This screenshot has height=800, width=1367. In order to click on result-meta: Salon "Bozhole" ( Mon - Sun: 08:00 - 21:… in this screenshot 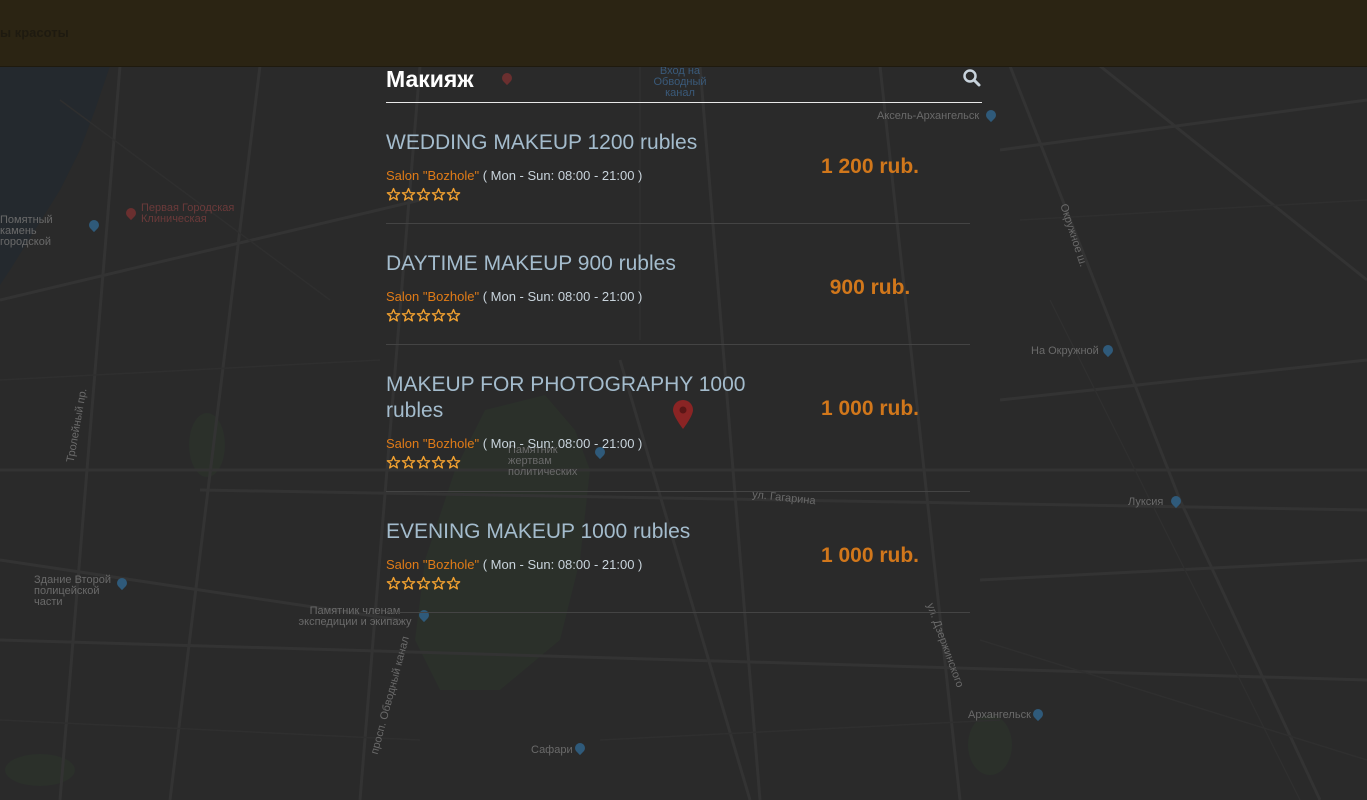, I will do `click(678, 444)`.